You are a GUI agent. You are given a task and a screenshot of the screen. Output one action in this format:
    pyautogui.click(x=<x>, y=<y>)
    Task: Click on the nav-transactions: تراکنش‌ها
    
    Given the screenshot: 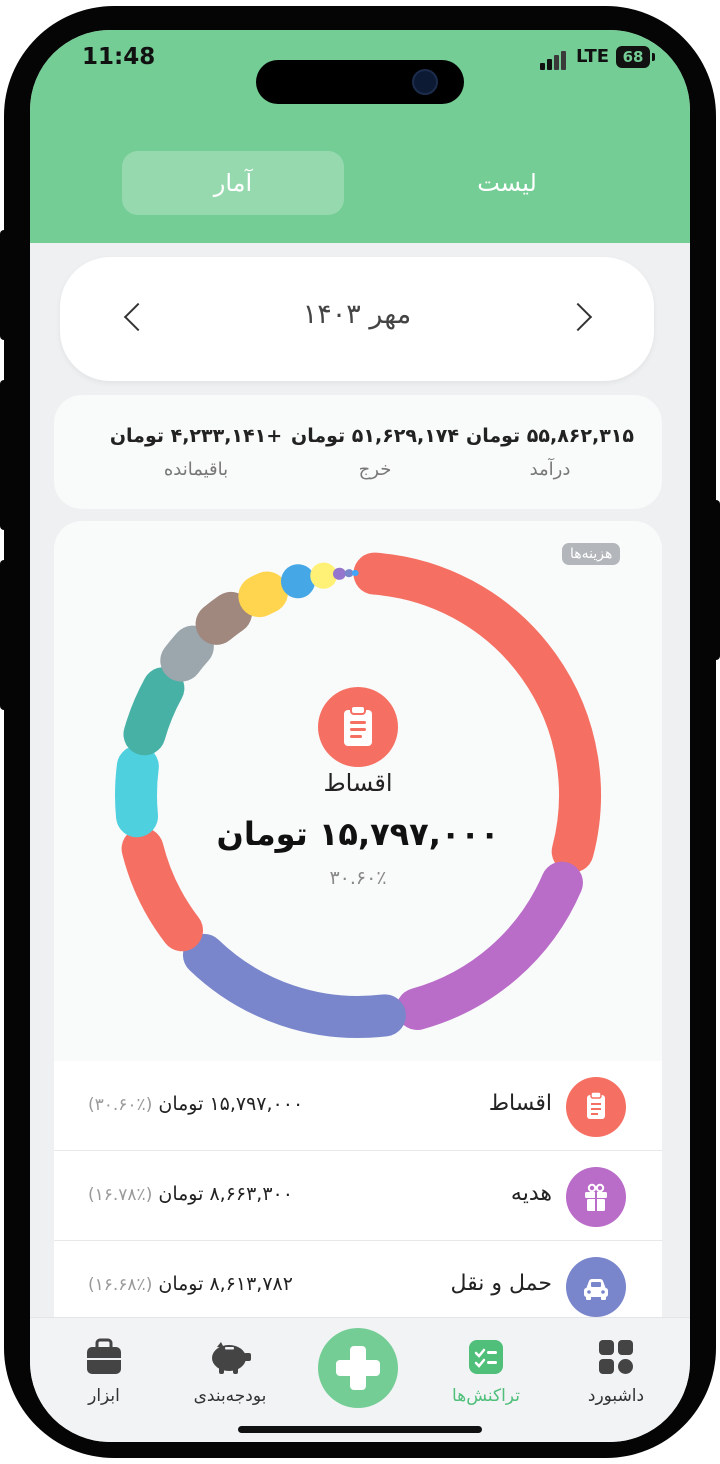 What is the action you would take?
    pyautogui.click(x=486, y=1372)
    